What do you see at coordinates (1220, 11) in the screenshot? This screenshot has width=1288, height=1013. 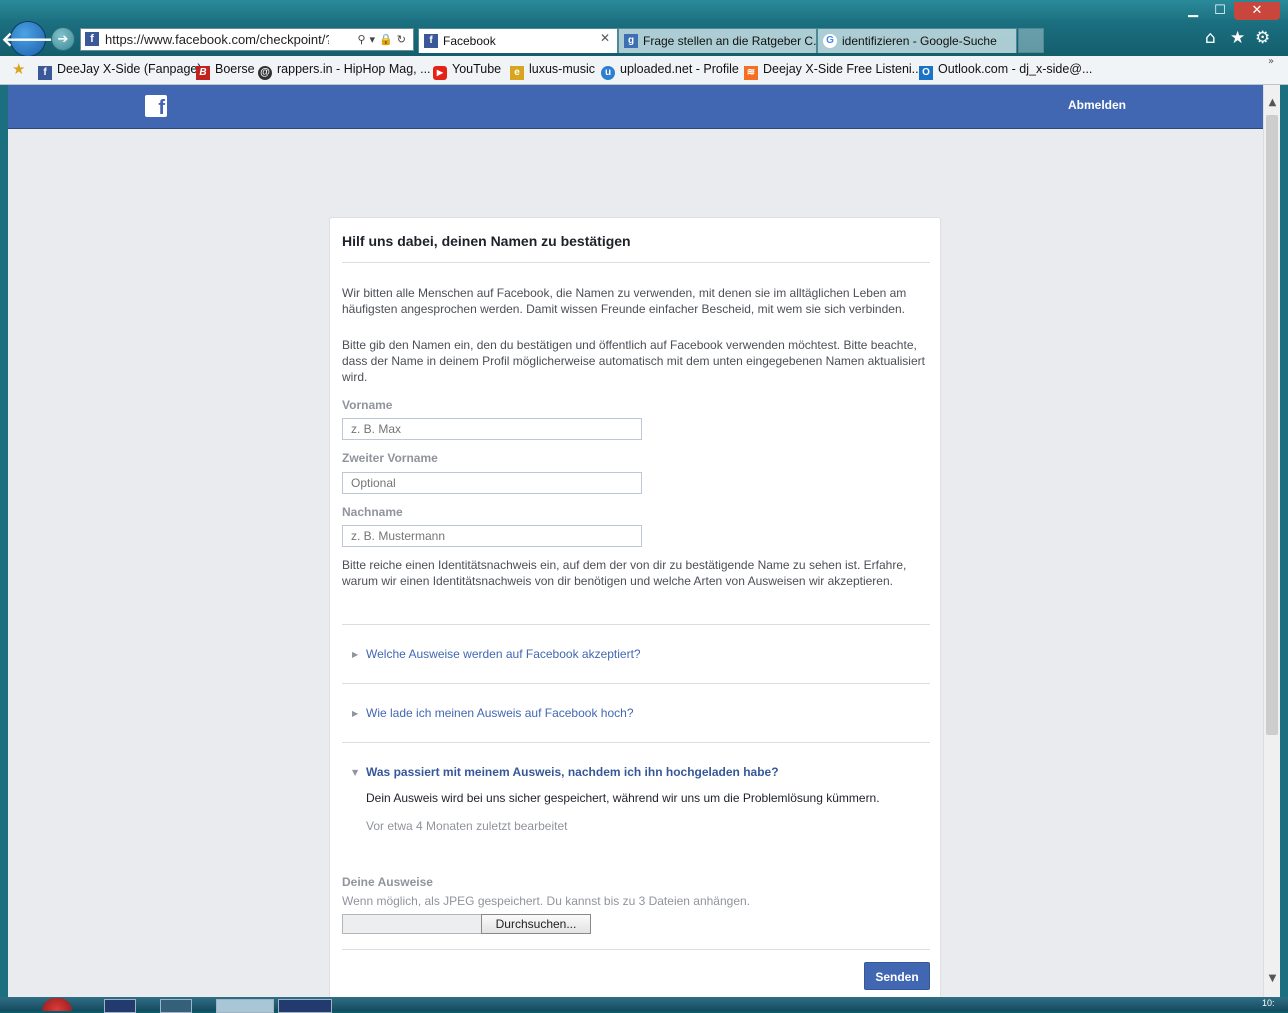 I see `maximize-button: ☐` at bounding box center [1220, 11].